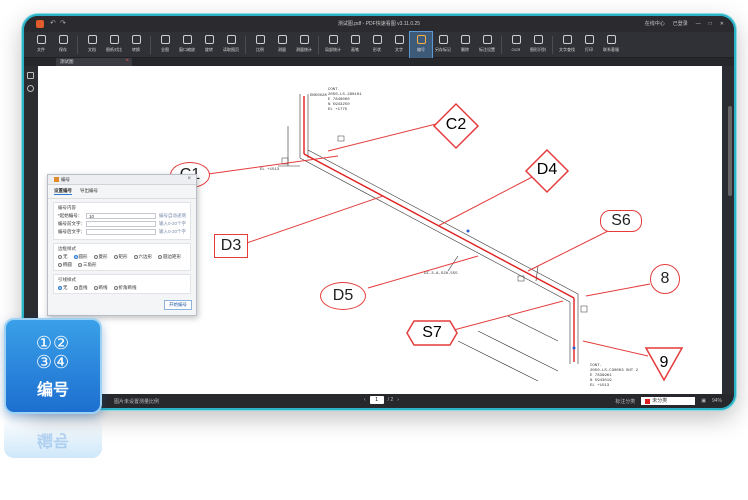 This screenshot has height=500, width=748. Describe the element at coordinates (100, 288) in the screenshot. I see `leader-style-radio: 断线` at that location.